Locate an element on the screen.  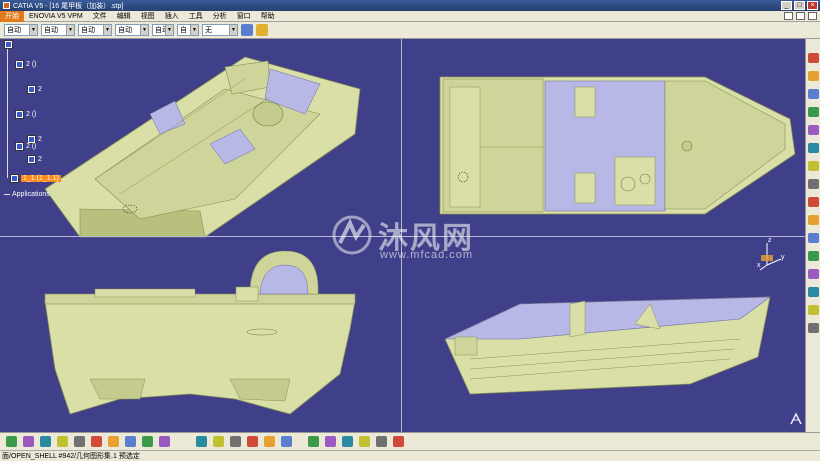
watermark-url: www.mfcad.com is located at coordinates (427, 255).